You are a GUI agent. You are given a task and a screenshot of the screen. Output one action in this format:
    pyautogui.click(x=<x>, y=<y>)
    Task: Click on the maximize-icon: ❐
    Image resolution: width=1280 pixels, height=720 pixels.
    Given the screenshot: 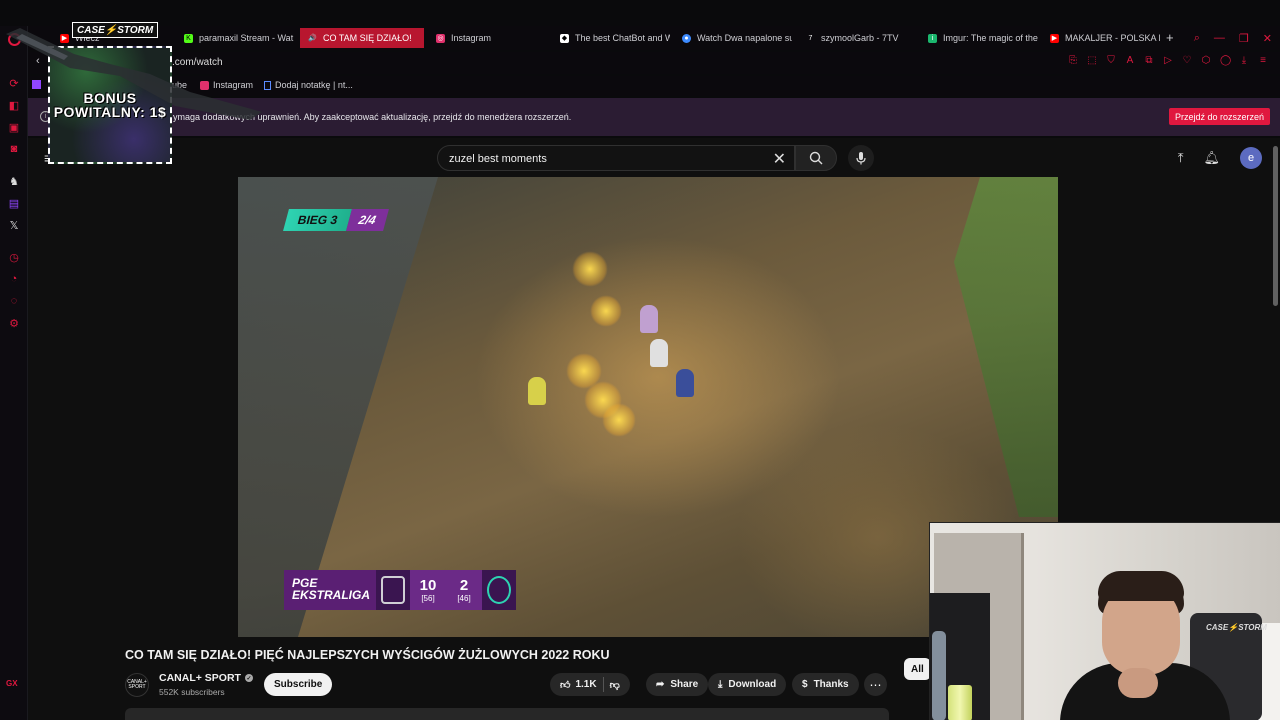 What is the action you would take?
    pyautogui.click(x=1244, y=38)
    